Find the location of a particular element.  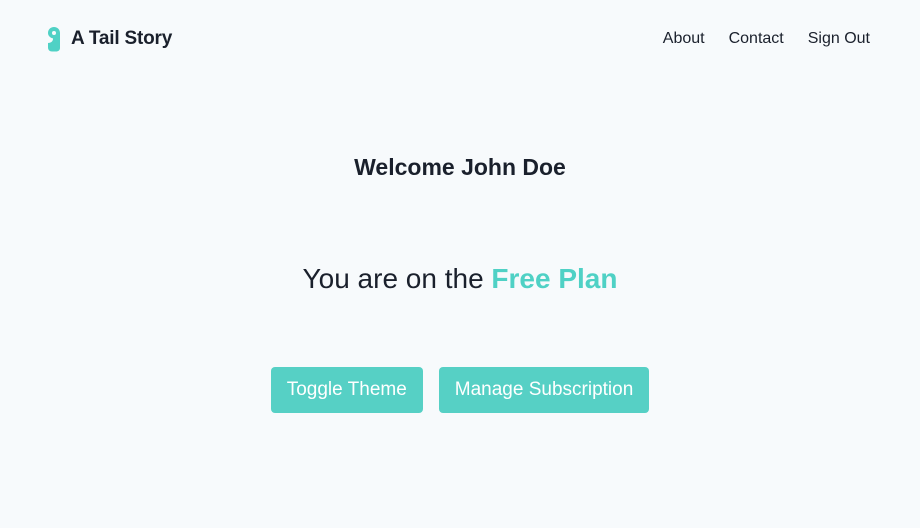

top-nav: About Contact Sign Out is located at coordinates (766, 39).